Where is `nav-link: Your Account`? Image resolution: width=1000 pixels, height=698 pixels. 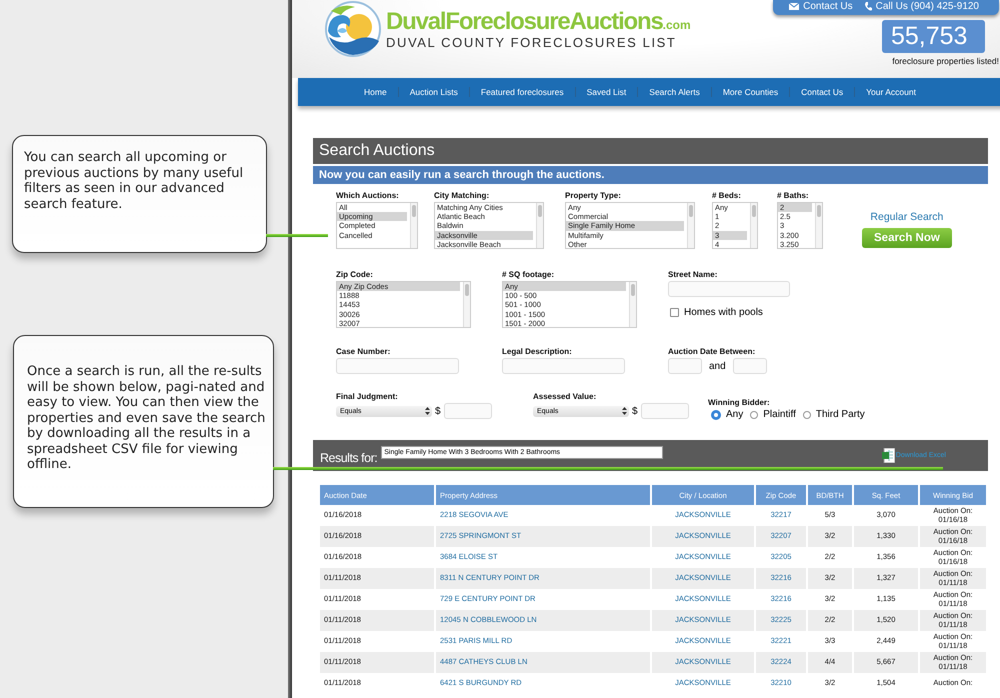
nav-link: Your Account is located at coordinates (891, 92).